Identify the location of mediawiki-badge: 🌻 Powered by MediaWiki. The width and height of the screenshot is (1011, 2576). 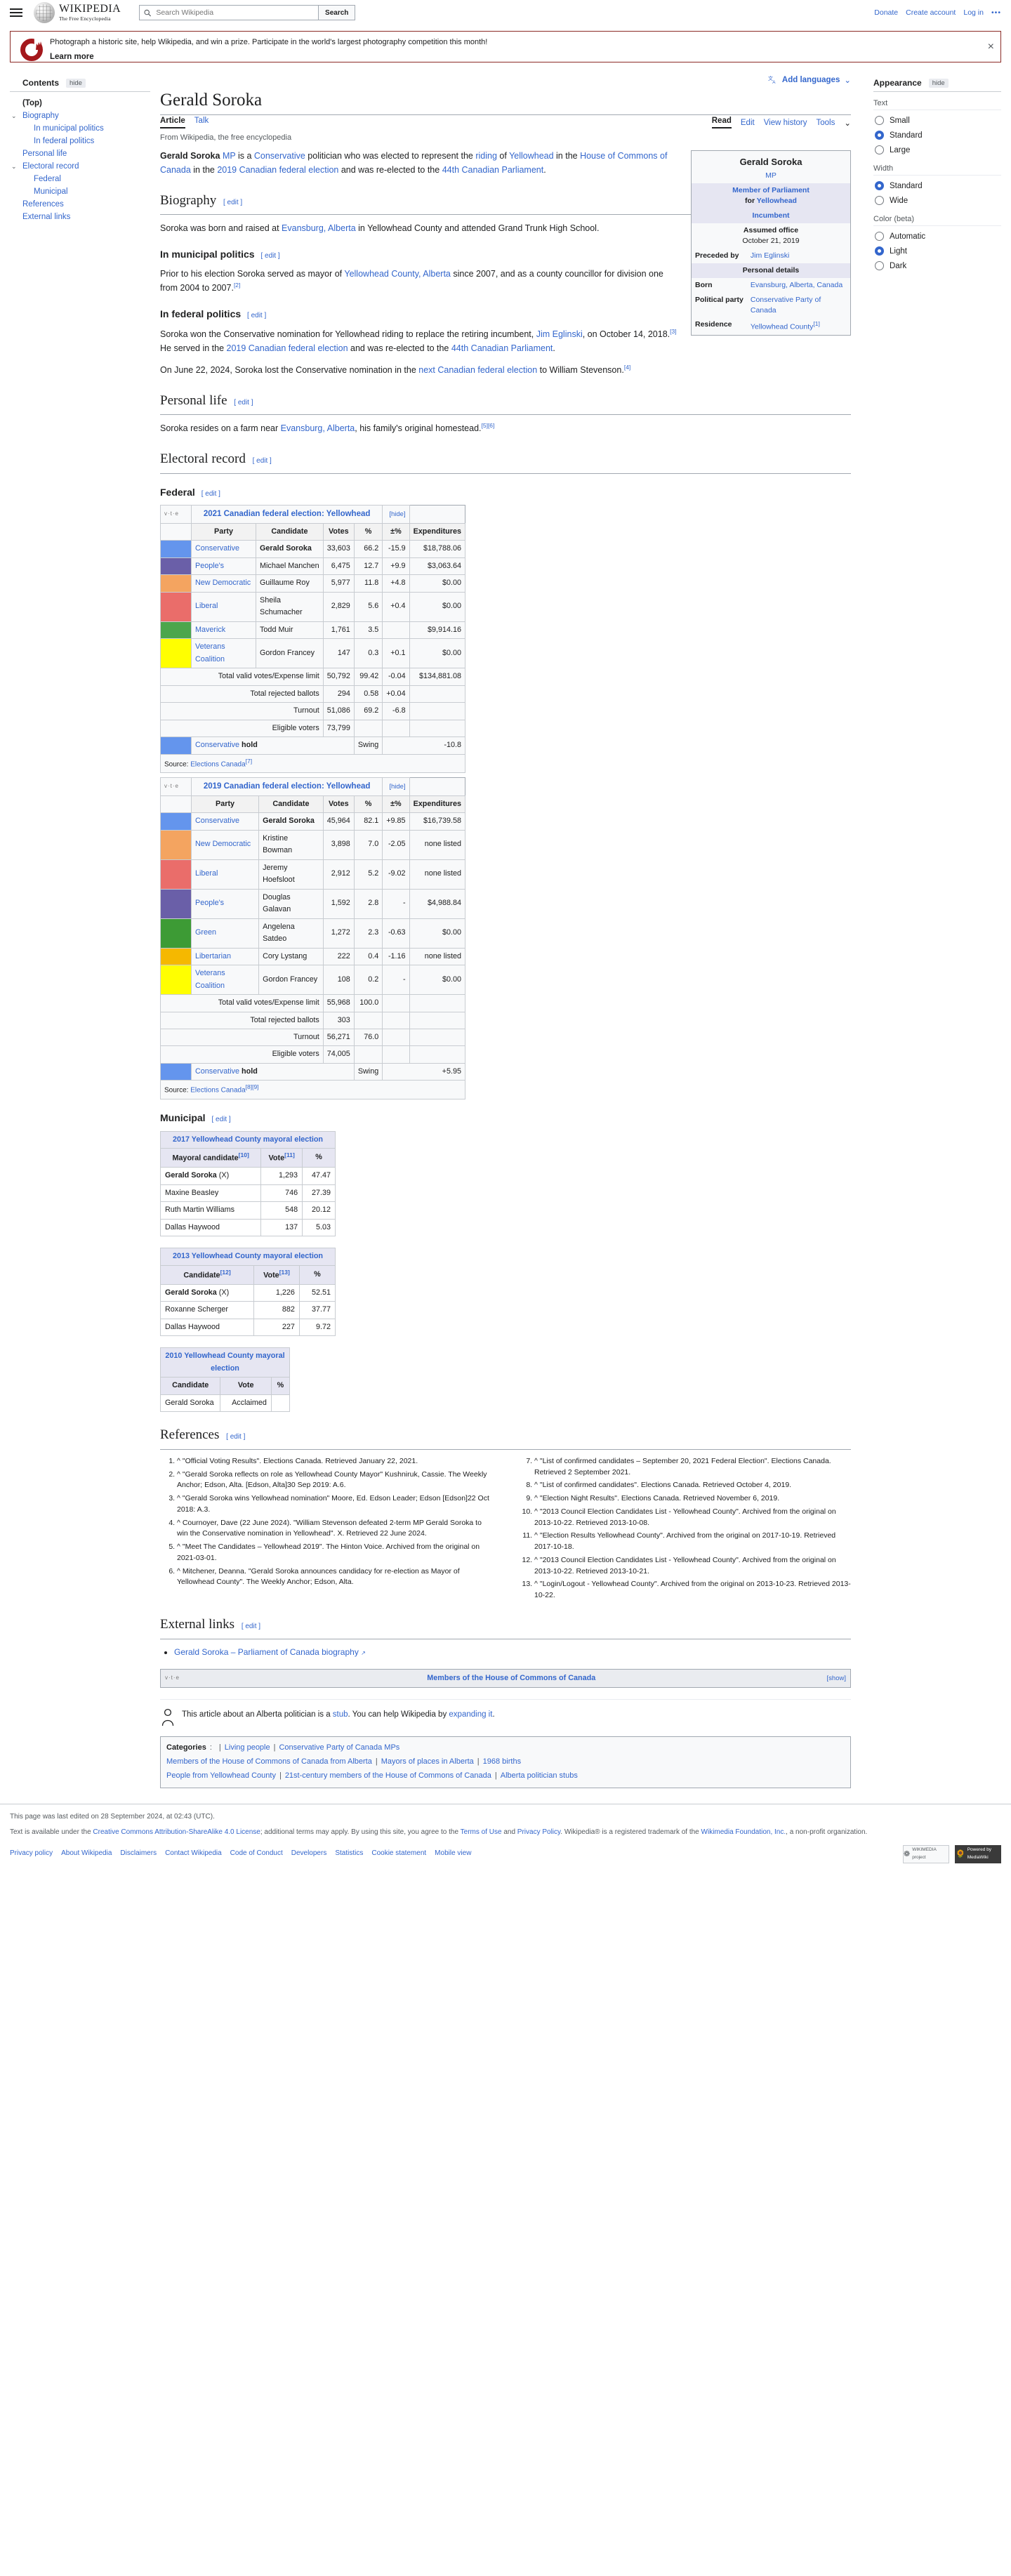
(978, 1853).